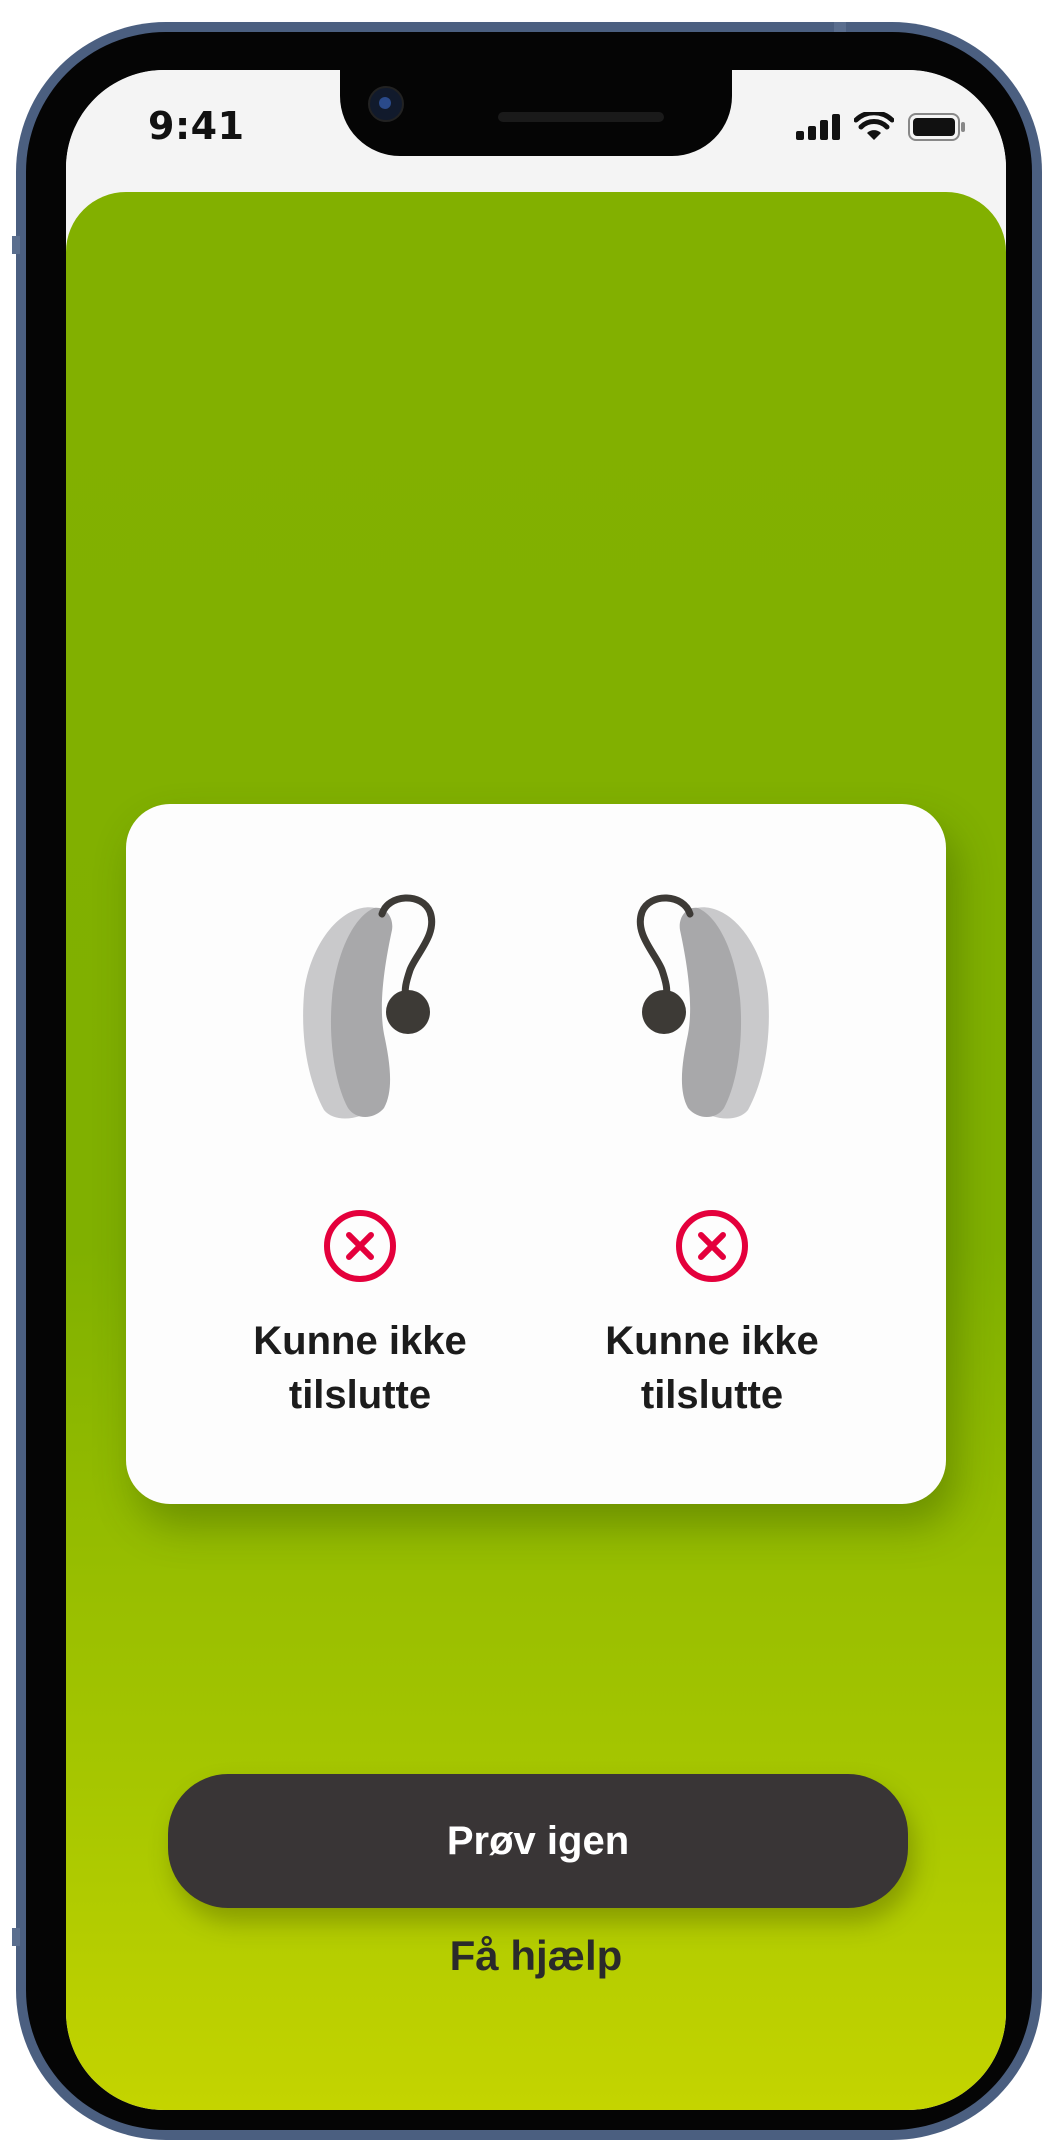  Describe the element at coordinates (712, 1368) in the screenshot. I see `right-device-status: Kunne ikke tilslutte` at that location.